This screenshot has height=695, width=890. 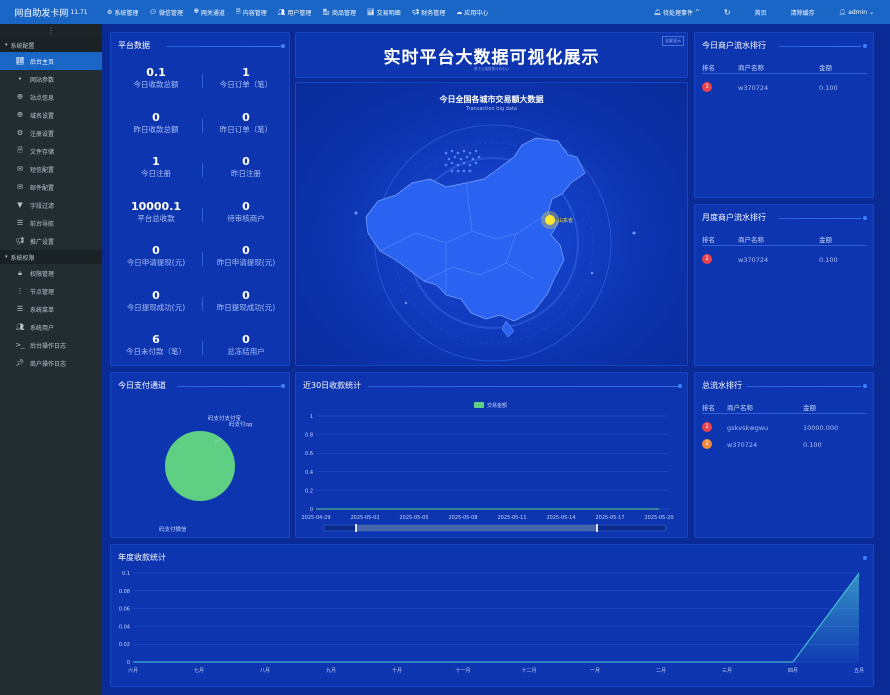 I want to click on stat-item: 0.1 今日收款总额, so click(x=156, y=78).